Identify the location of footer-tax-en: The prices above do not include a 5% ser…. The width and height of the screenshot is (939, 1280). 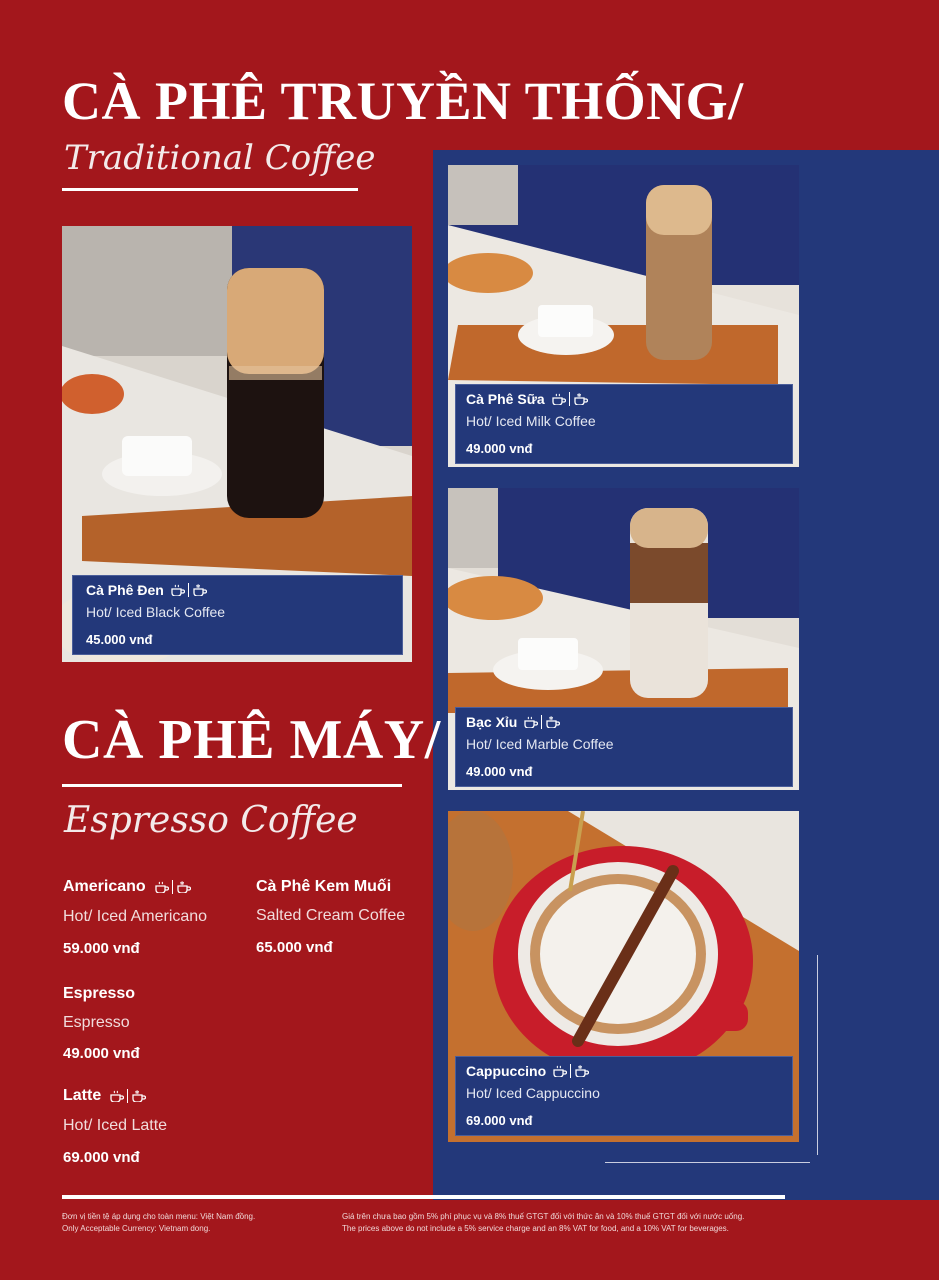
(535, 1228).